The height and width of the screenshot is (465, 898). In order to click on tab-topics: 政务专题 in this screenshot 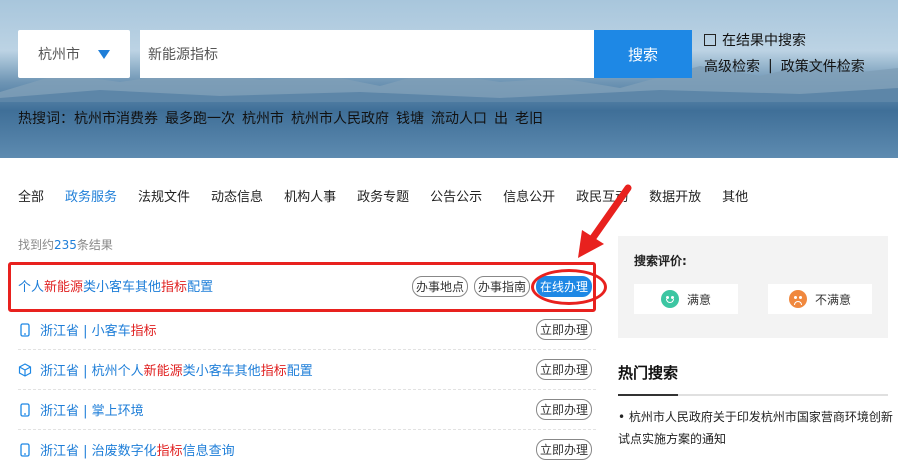, I will do `click(383, 195)`.